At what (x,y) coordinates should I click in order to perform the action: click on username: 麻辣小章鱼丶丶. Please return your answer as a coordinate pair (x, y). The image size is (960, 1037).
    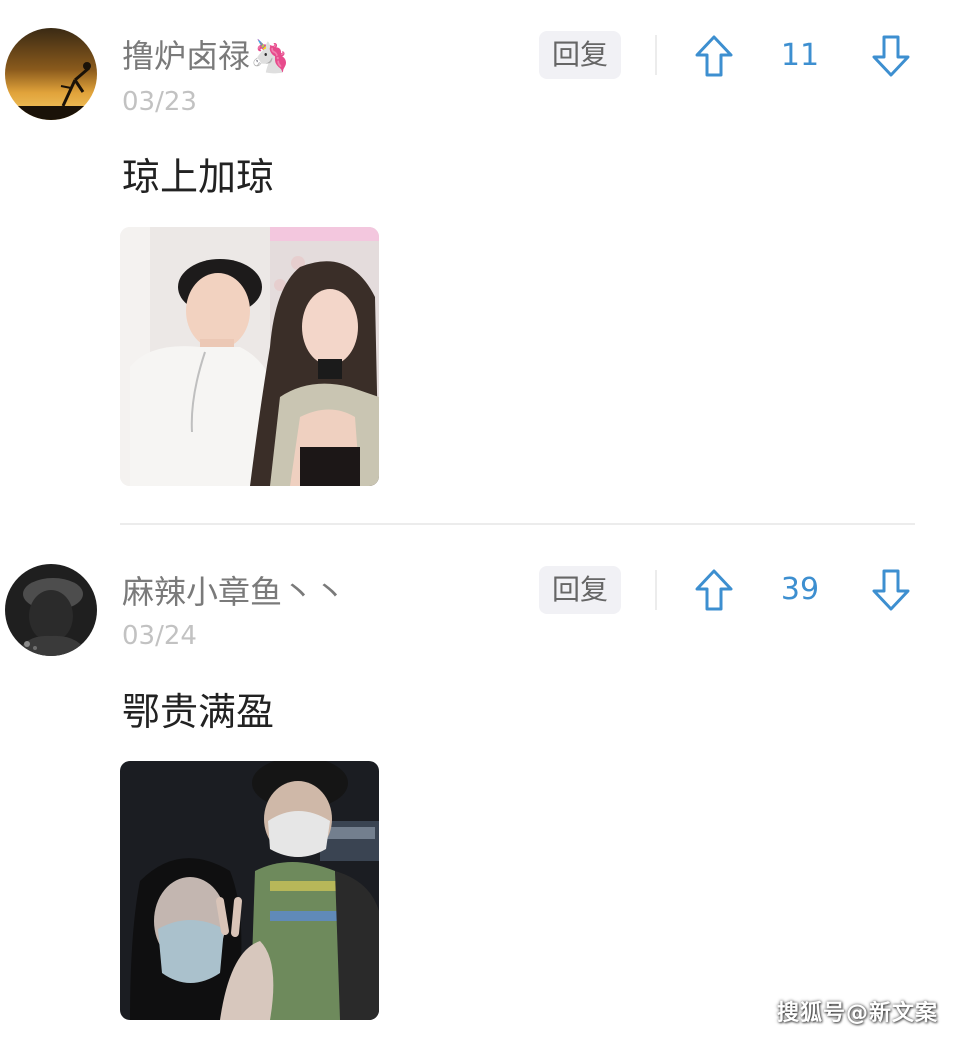
    Looking at the image, I should click on (234, 592).